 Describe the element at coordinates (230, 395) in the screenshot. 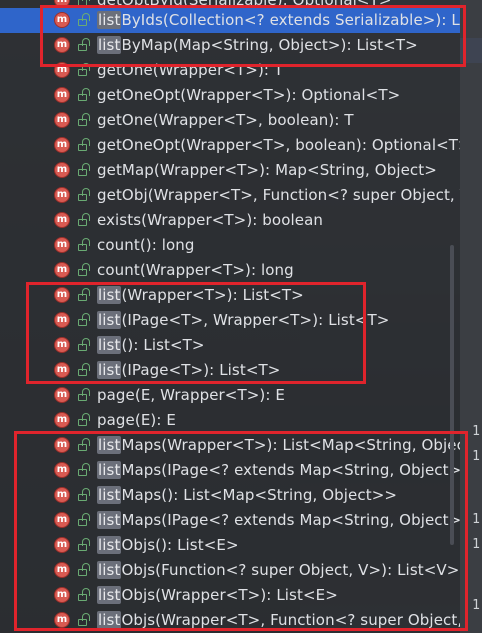

I see `completion-item: m page(E, Wrapper<T>): E` at that location.